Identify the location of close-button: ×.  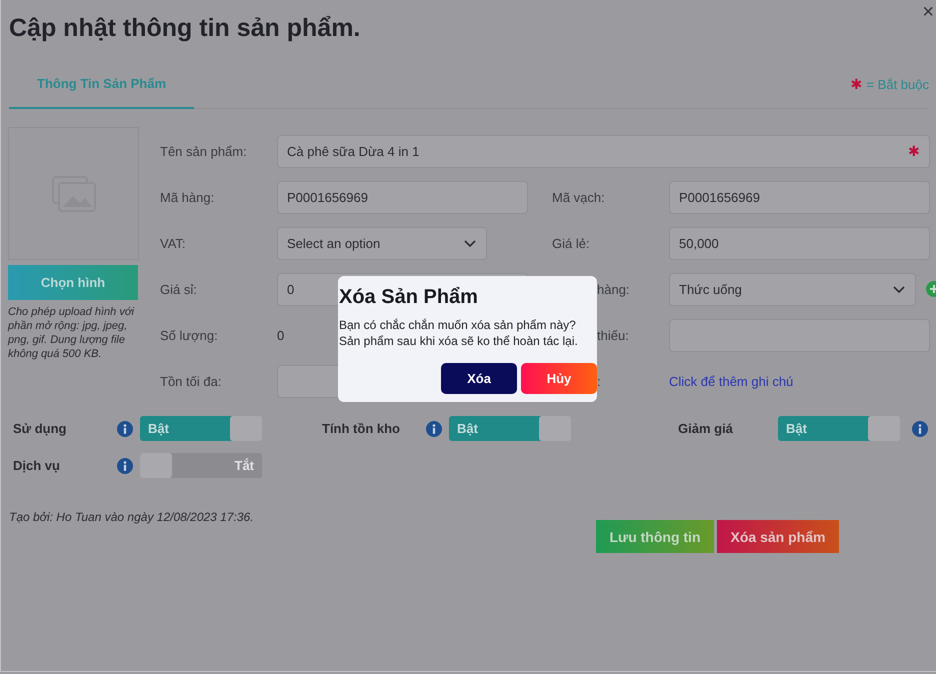
(928, 12).